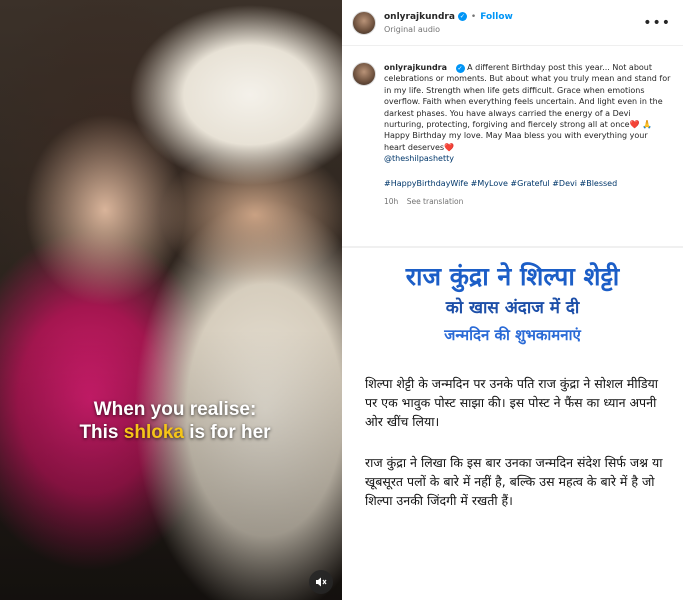 Image resolution: width=683 pixels, height=600 pixels. What do you see at coordinates (175, 409) in the screenshot?
I see `overlay-line-1: When you realise:` at bounding box center [175, 409].